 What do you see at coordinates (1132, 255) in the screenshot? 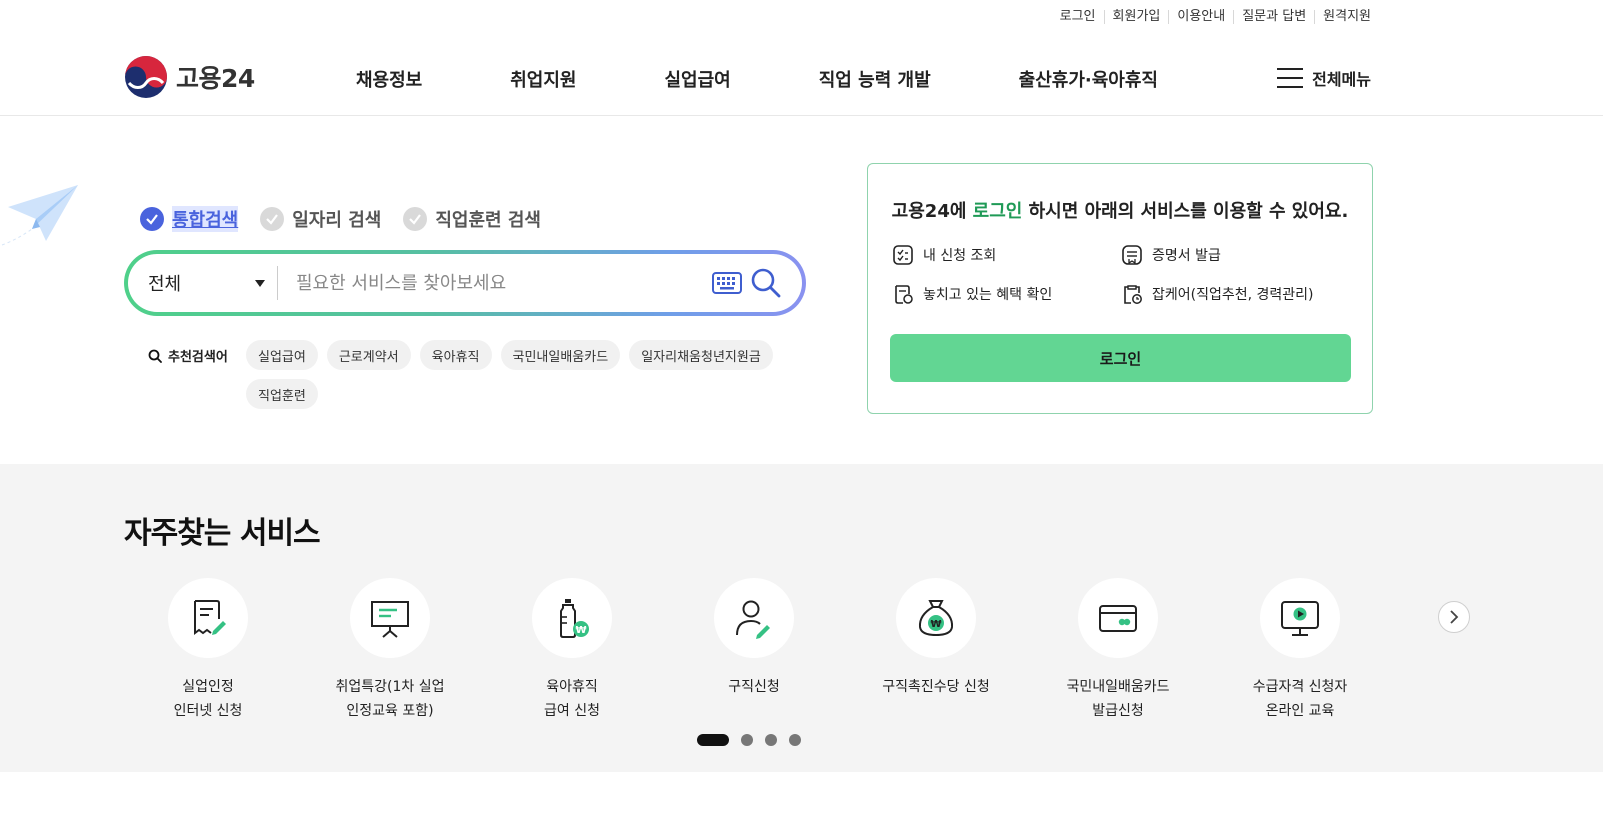
I see `certificate-icon` at bounding box center [1132, 255].